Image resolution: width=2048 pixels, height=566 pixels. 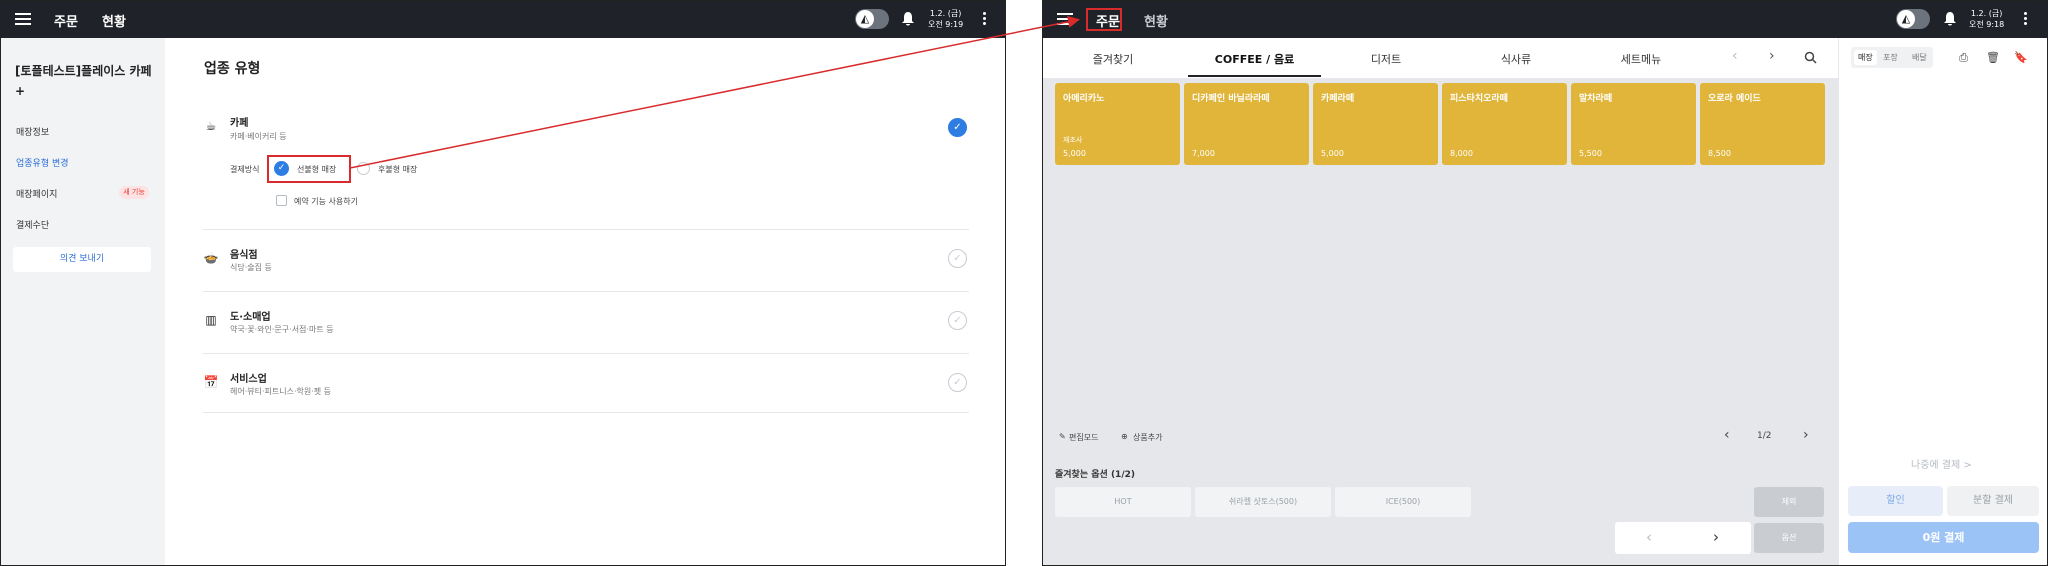 I want to click on menu-name: 디카페인 바닐라라떼, so click(x=1231, y=99).